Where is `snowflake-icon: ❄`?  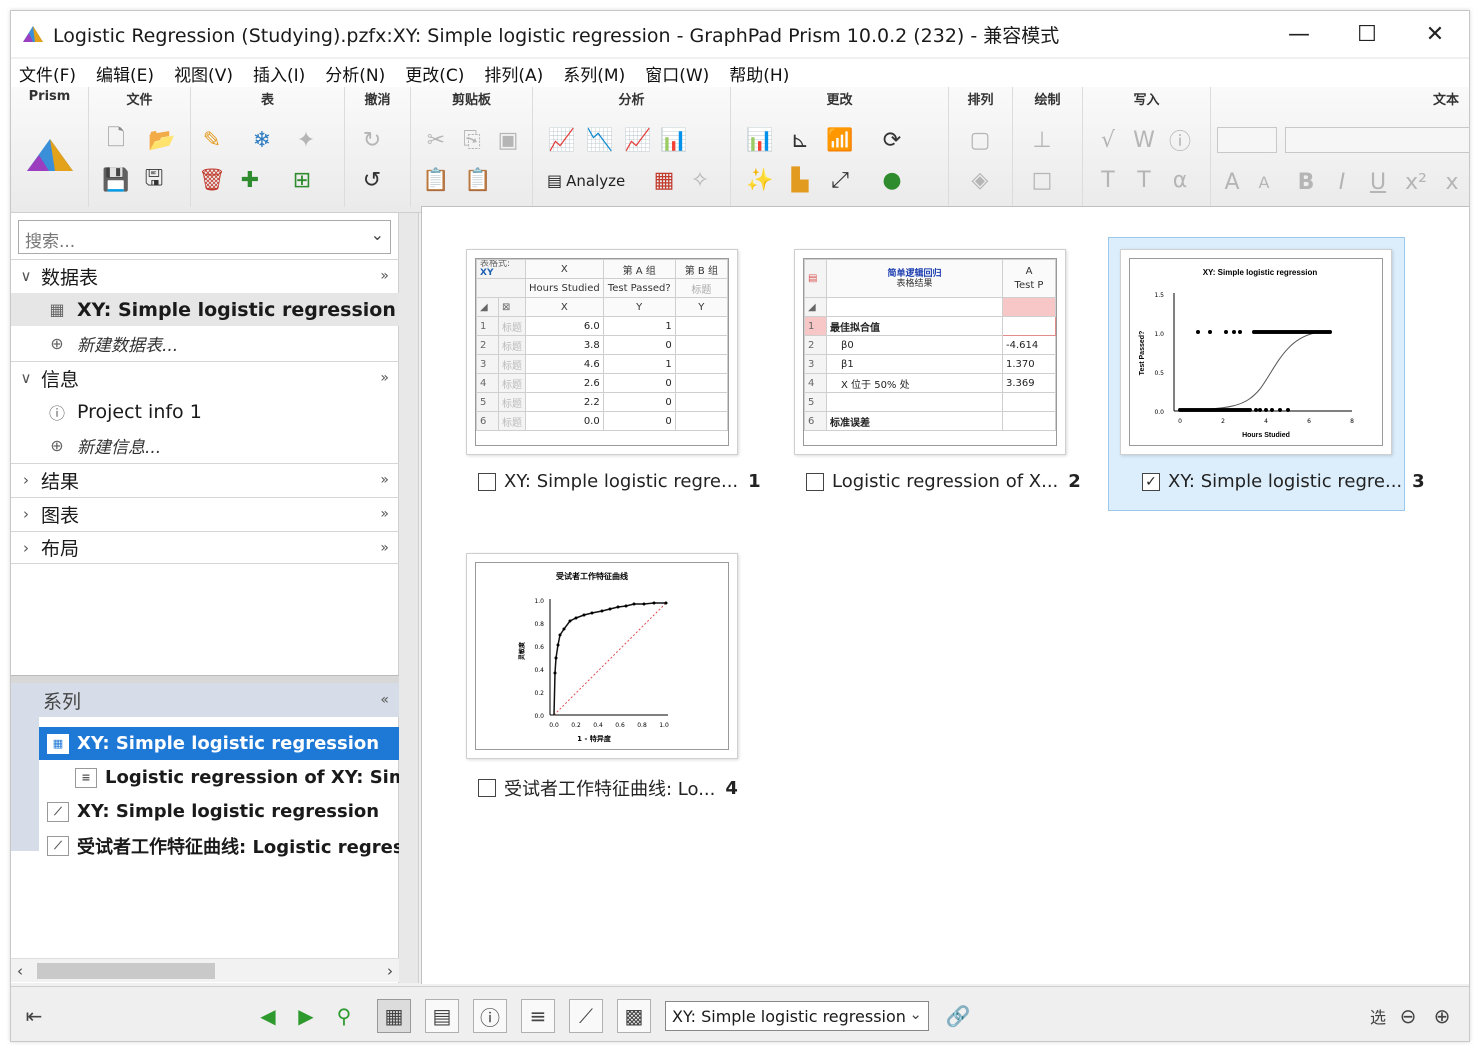
snowflake-icon: ❄ is located at coordinates (262, 140).